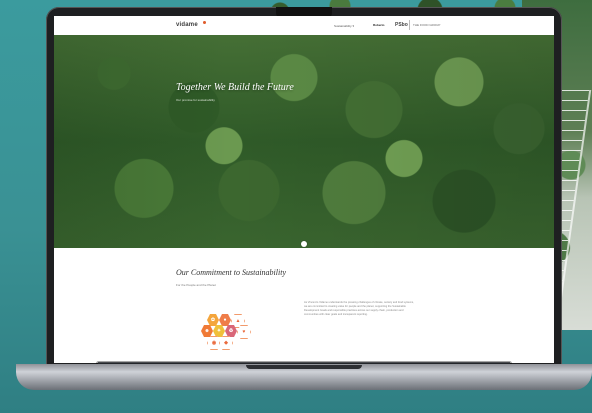 This screenshot has height=413, width=592. What do you see at coordinates (344, 26) in the screenshot?
I see `header-menu: Sustainability ▾` at bounding box center [344, 26].